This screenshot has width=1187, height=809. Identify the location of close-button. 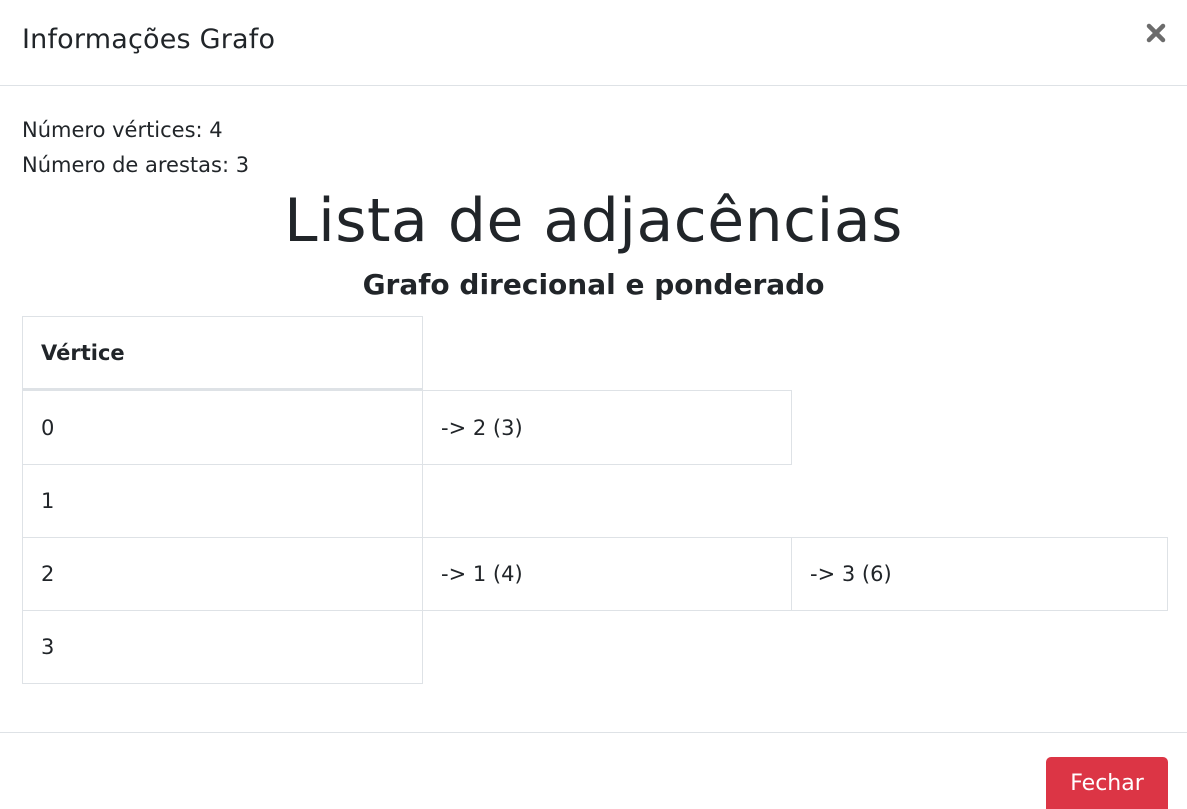
(1156, 33).